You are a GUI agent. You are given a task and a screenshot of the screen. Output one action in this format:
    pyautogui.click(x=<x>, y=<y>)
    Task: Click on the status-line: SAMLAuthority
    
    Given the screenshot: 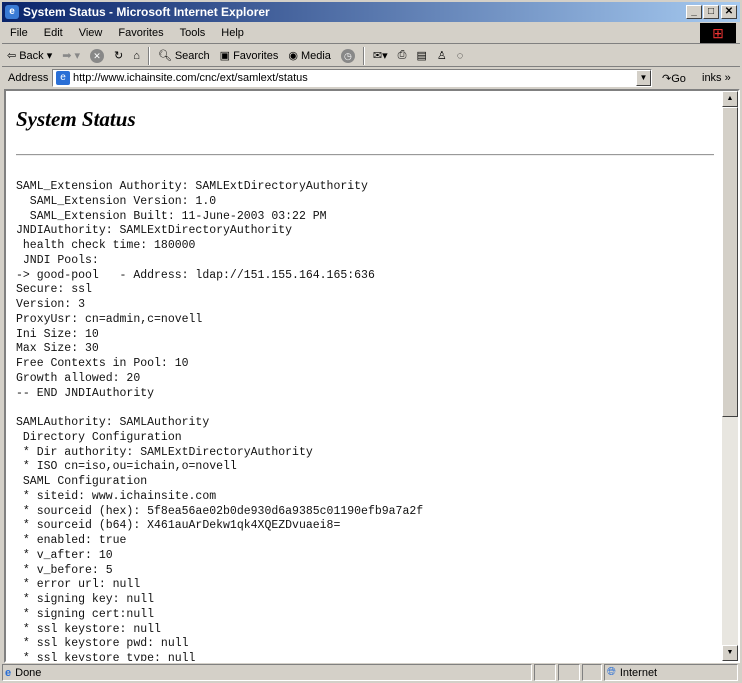 What is the action you would take?
    pyautogui.click(x=113, y=422)
    